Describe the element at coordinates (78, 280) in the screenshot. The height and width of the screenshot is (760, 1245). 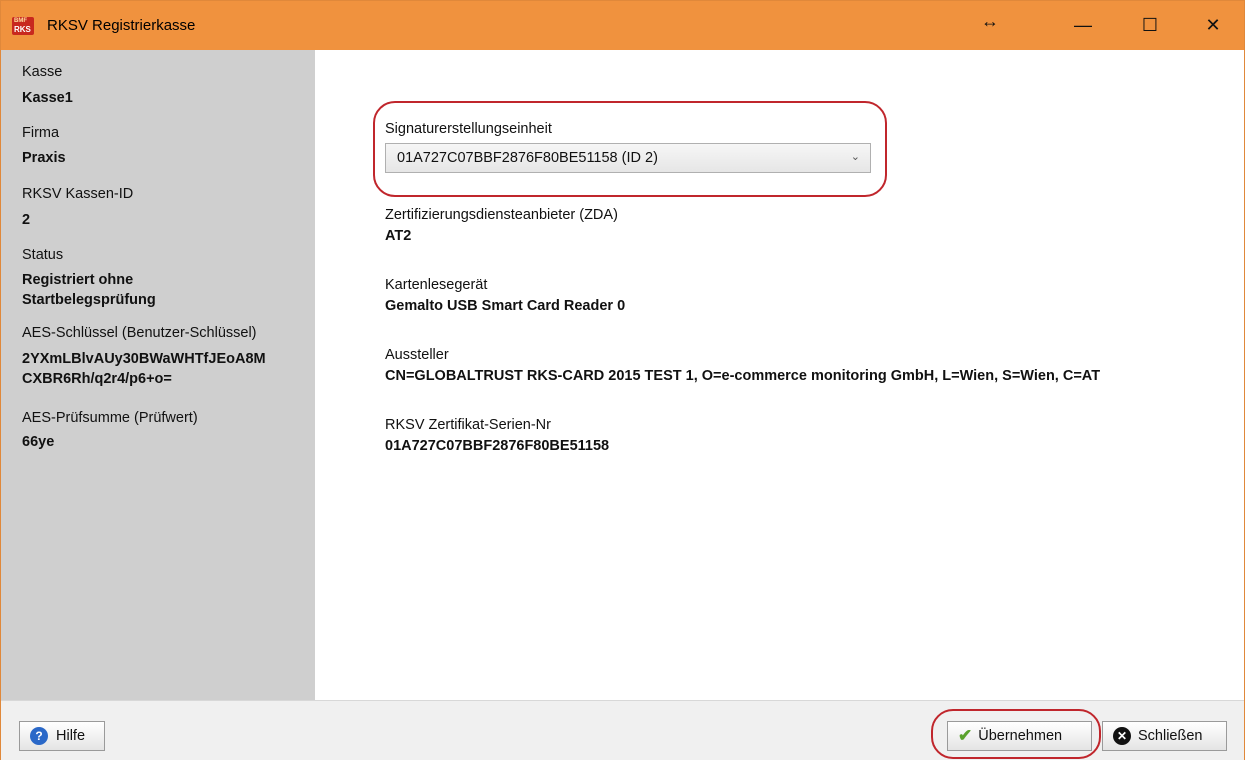
I see `status-value-line1: Registriert ohne` at that location.